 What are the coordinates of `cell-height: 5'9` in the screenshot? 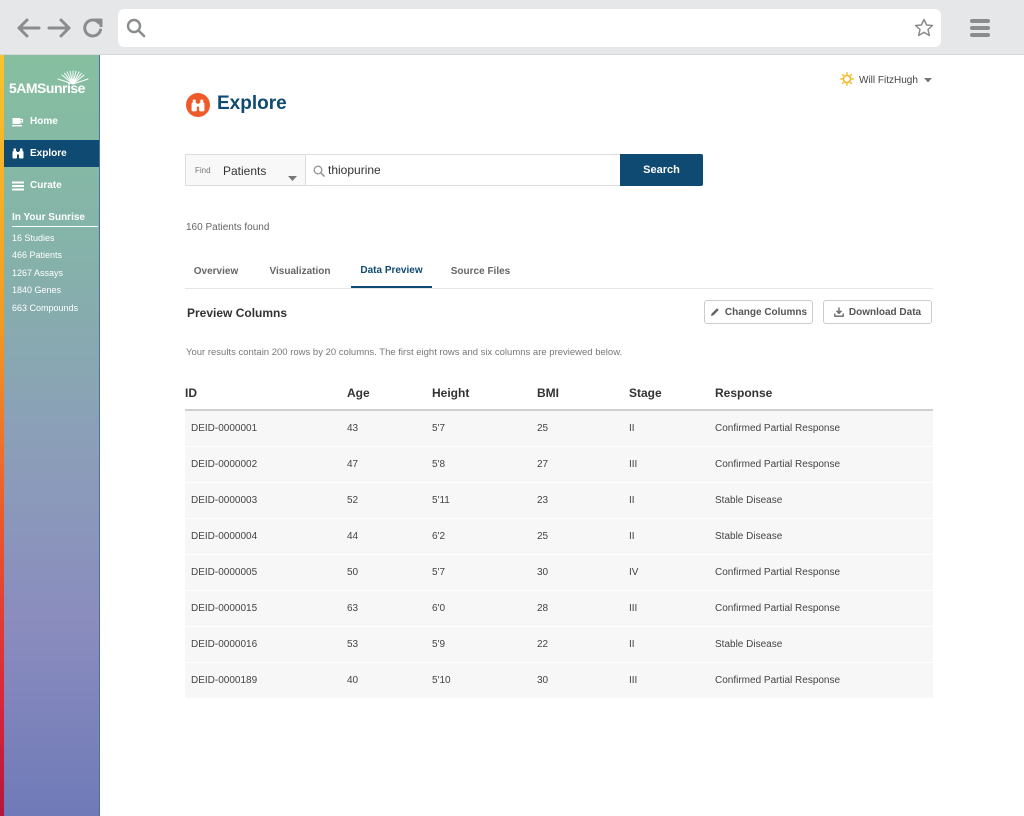 It's located at (484, 644).